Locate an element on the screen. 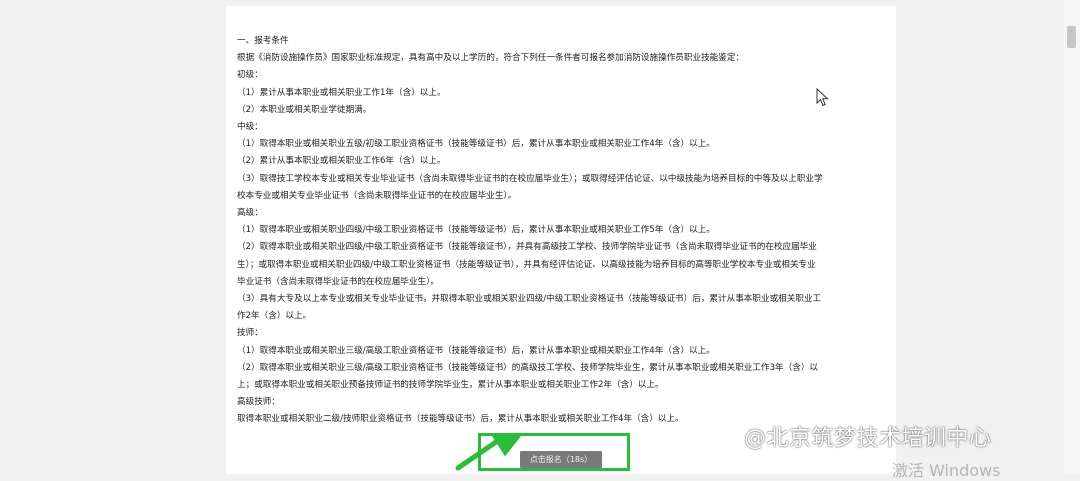  watermark: @北京筑梦技术培训中心 is located at coordinates (855, 436).